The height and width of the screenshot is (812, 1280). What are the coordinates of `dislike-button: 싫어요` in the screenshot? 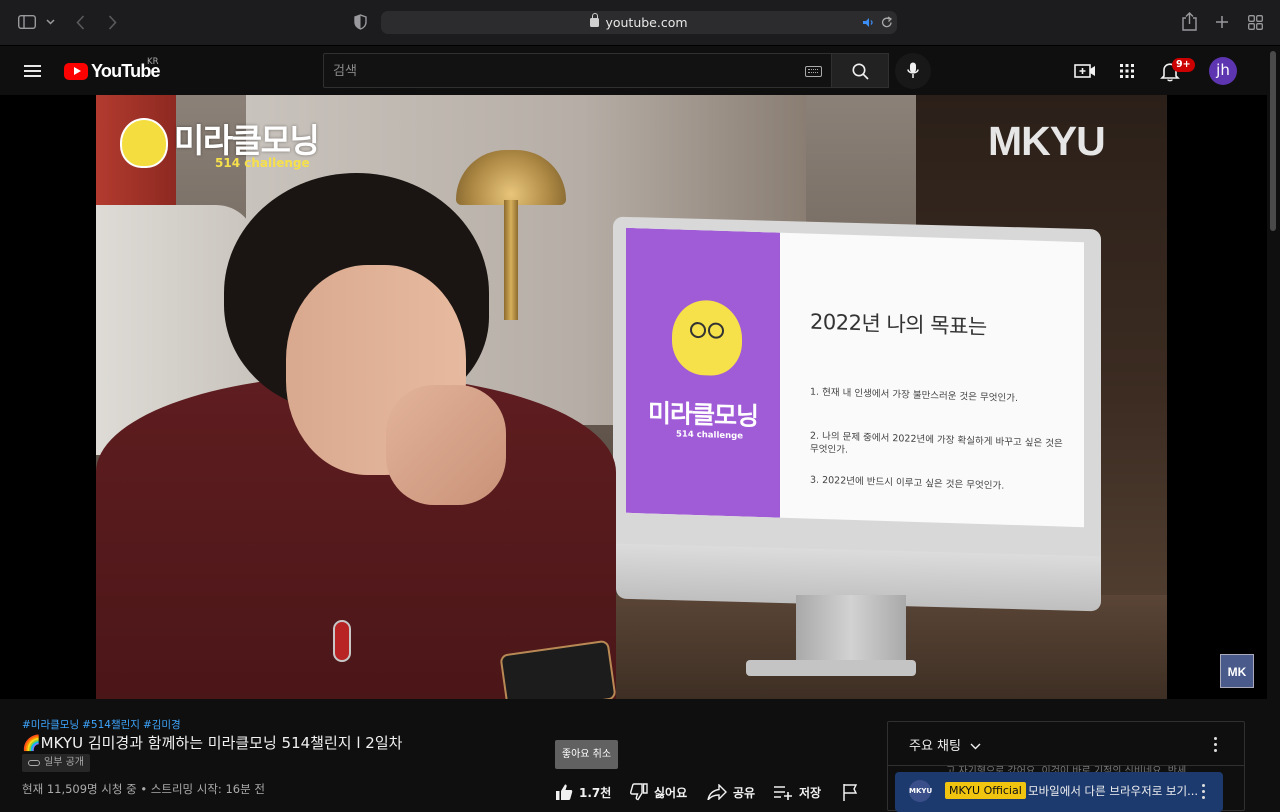 It's located at (658, 792).